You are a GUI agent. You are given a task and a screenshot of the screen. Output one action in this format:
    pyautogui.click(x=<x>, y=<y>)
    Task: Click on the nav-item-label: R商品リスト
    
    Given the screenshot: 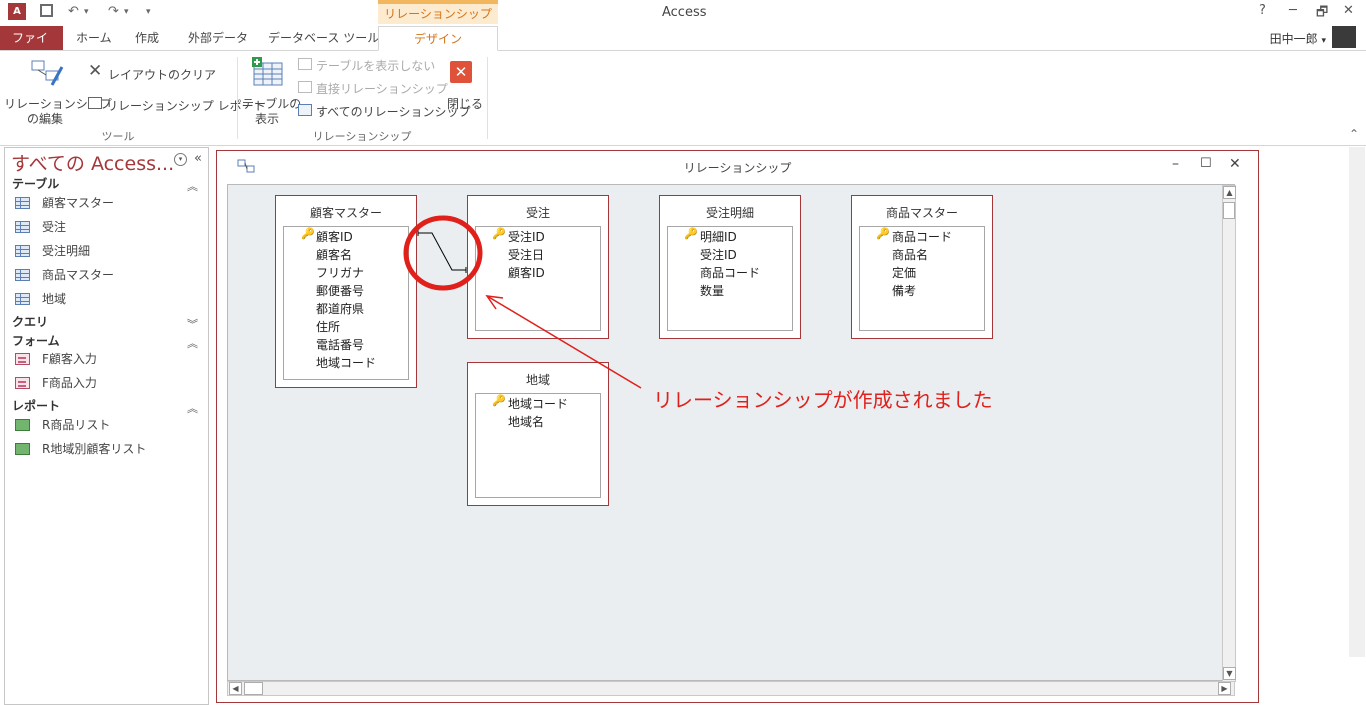 What is the action you would take?
    pyautogui.click(x=76, y=425)
    